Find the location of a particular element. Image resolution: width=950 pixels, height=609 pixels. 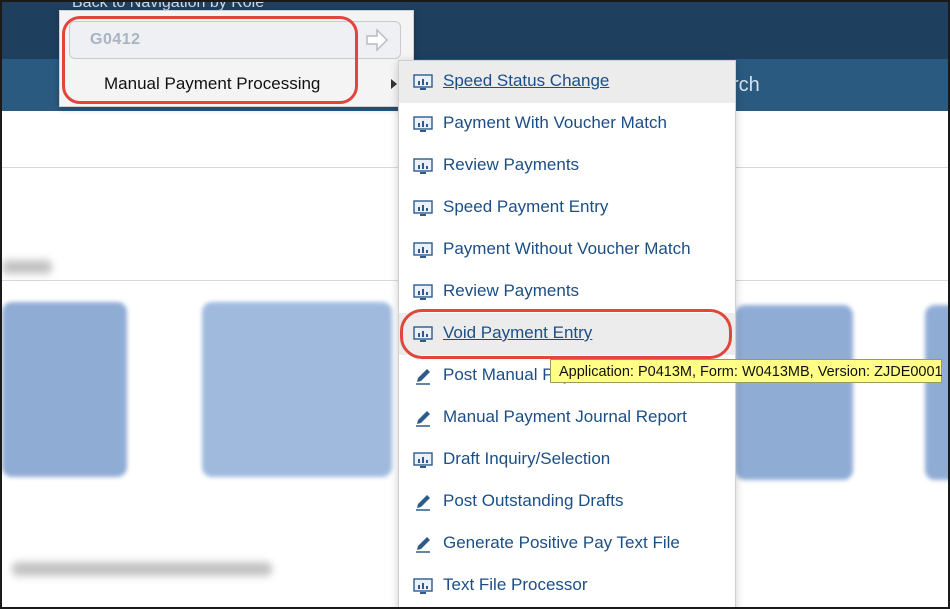

submenu-item-review-payments: Review Payments is located at coordinates (567, 166).